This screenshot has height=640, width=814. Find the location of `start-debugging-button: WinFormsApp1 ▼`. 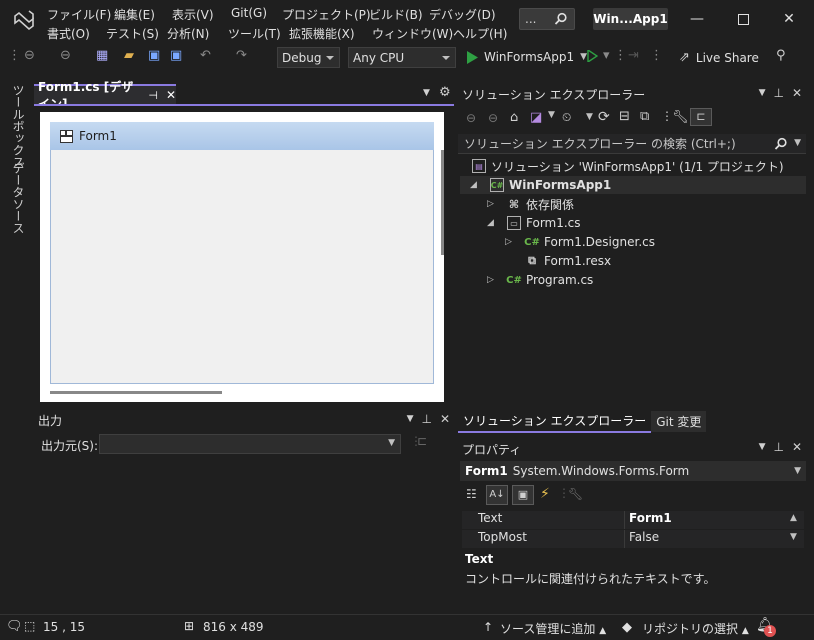

start-debugging-button: WinFormsApp1 ▼ is located at coordinates (526, 57).